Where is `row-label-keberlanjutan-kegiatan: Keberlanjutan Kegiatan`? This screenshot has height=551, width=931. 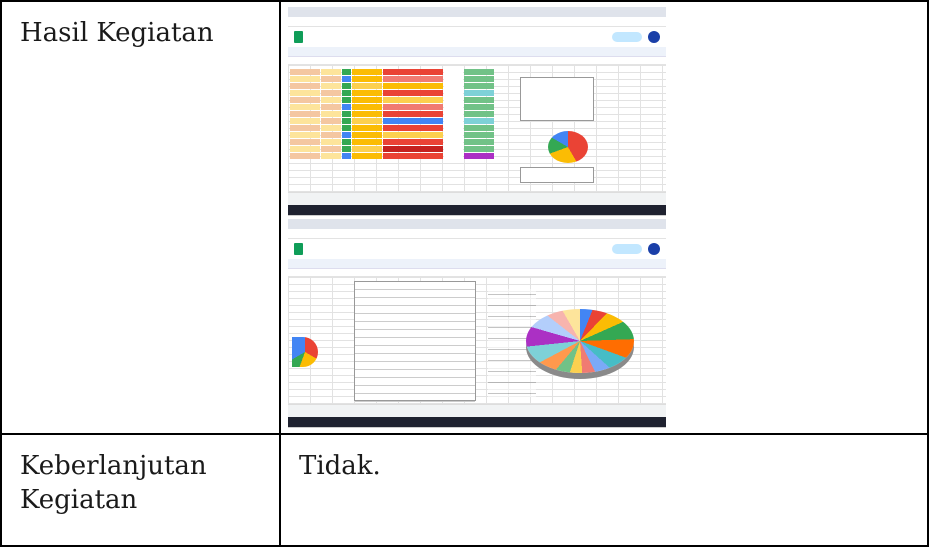
row-label-keberlanjutan-kegiatan: Keberlanjutan Kegiatan is located at coordinates (140, 476).